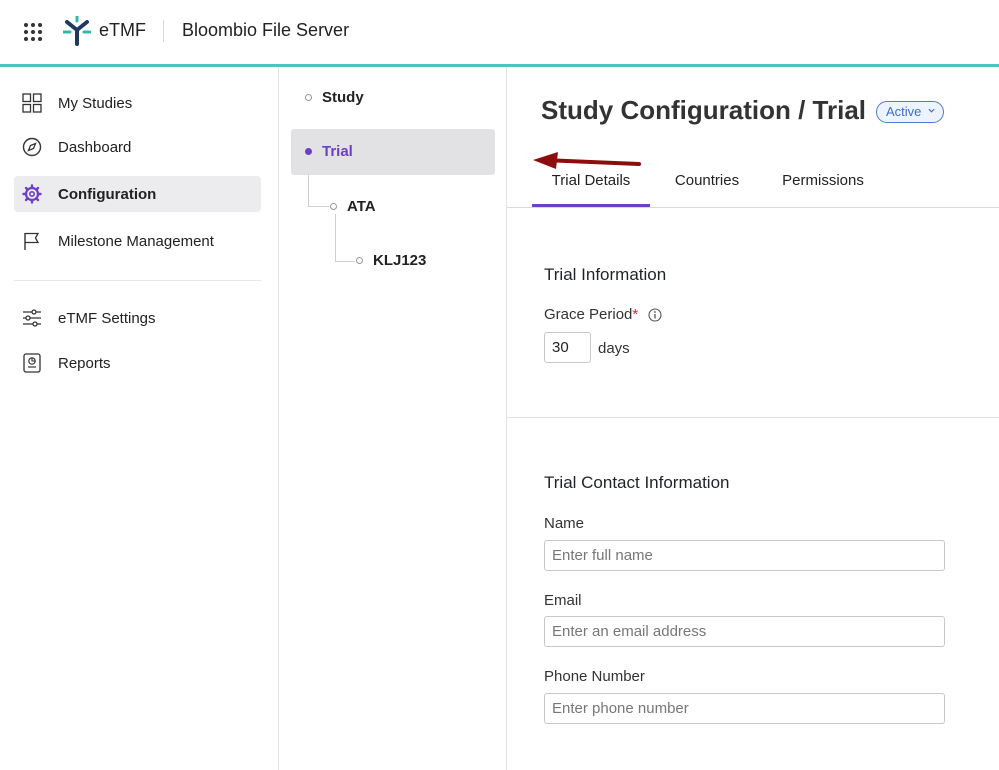  Describe the element at coordinates (163, 31) in the screenshot. I see `header-divider` at that location.